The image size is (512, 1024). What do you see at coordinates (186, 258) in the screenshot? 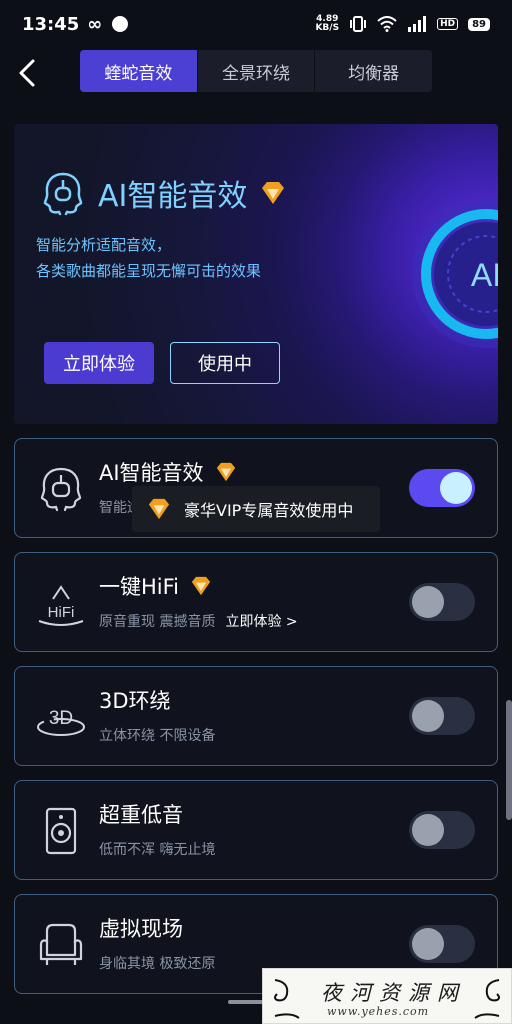
I see `banner-description: 智能分析适配音效， 各类歌曲都能呈现无懈可击的效果` at bounding box center [186, 258].